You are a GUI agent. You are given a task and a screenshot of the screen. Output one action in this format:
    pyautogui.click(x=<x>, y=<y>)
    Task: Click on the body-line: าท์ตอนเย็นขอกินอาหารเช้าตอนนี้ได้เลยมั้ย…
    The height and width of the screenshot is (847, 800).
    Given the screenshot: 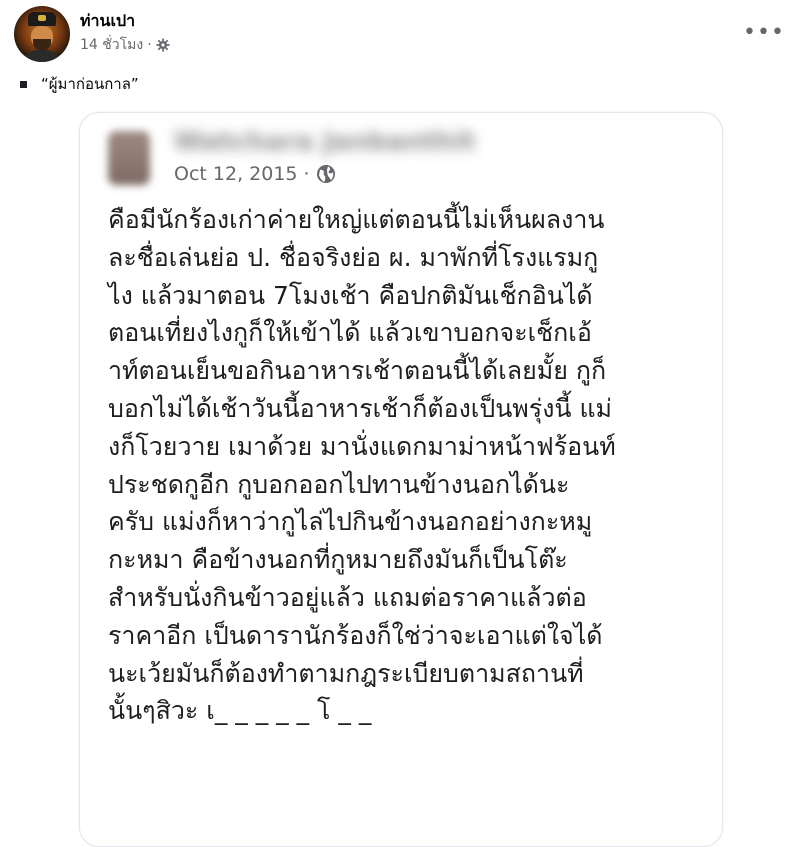 What is the action you would take?
    pyautogui.click(x=357, y=371)
    